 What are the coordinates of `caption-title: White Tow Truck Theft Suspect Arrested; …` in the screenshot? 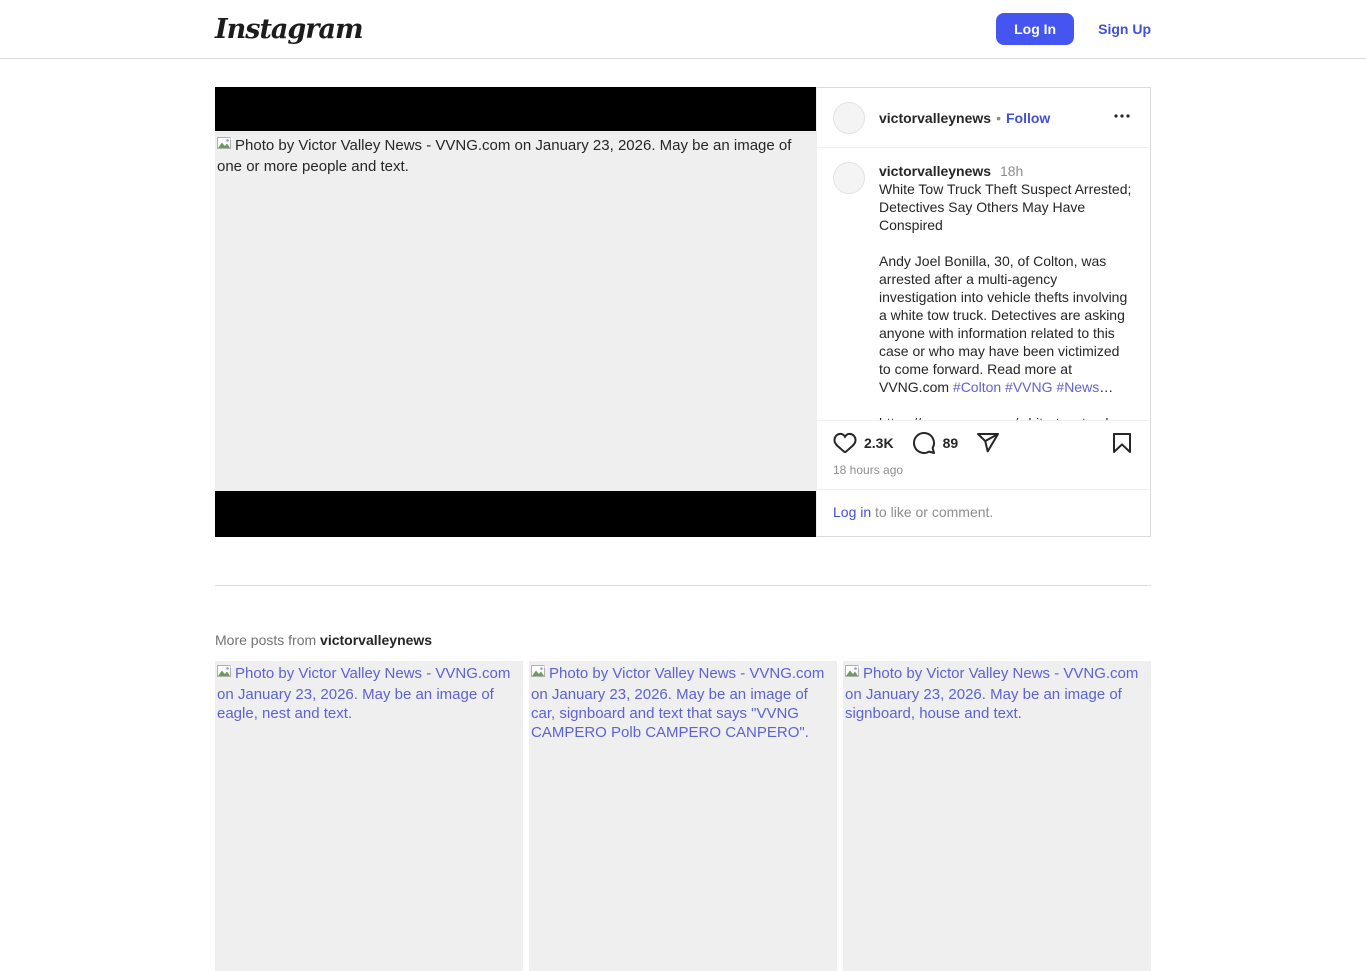 It's located at (1005, 207).